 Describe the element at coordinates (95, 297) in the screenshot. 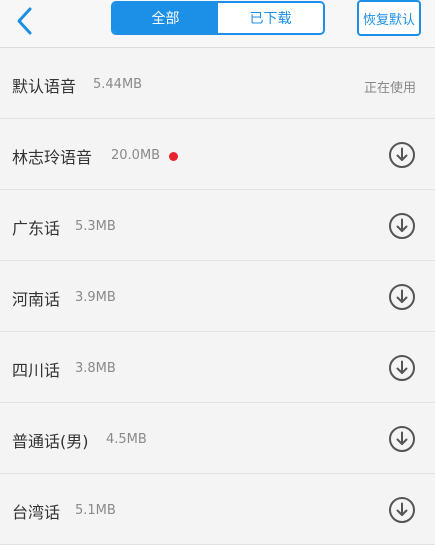

I see `voice-size: 3.9MB` at that location.